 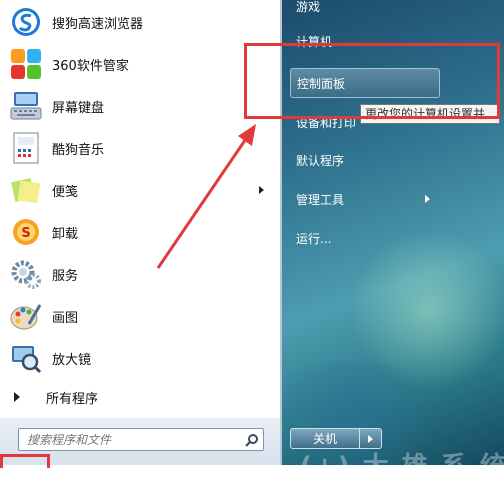 What do you see at coordinates (206, 196) in the screenshot?
I see `annotation-arrow` at bounding box center [206, 196].